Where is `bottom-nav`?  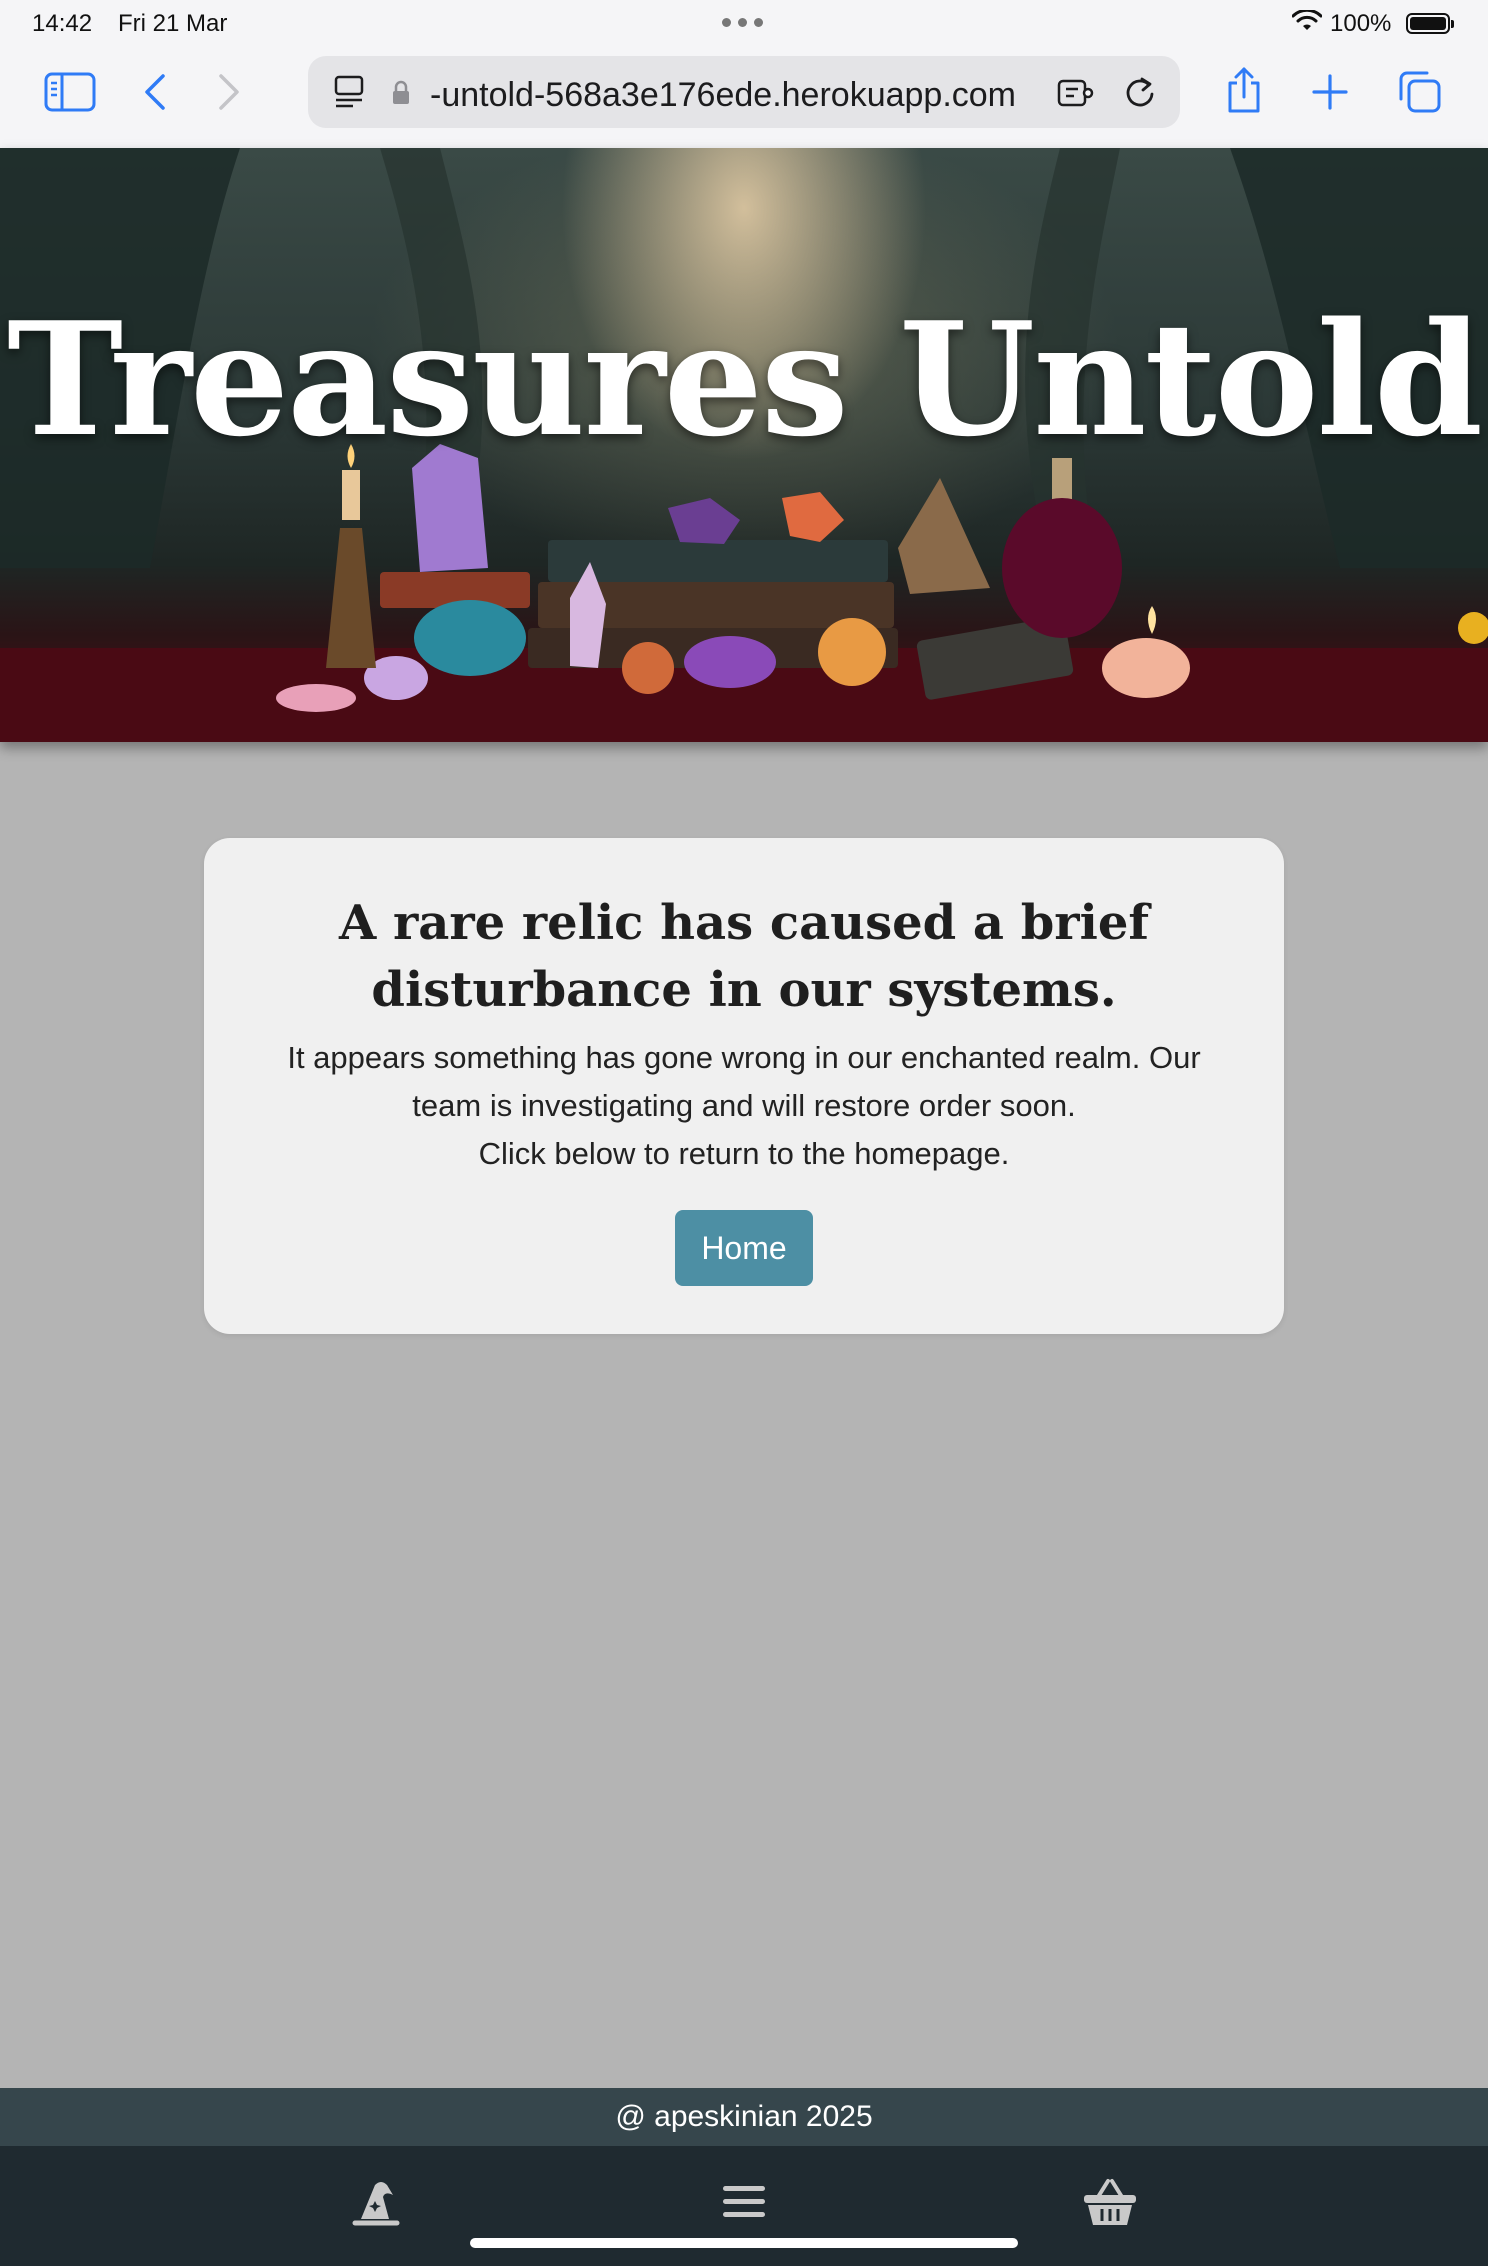
bottom-nav is located at coordinates (744, 2206).